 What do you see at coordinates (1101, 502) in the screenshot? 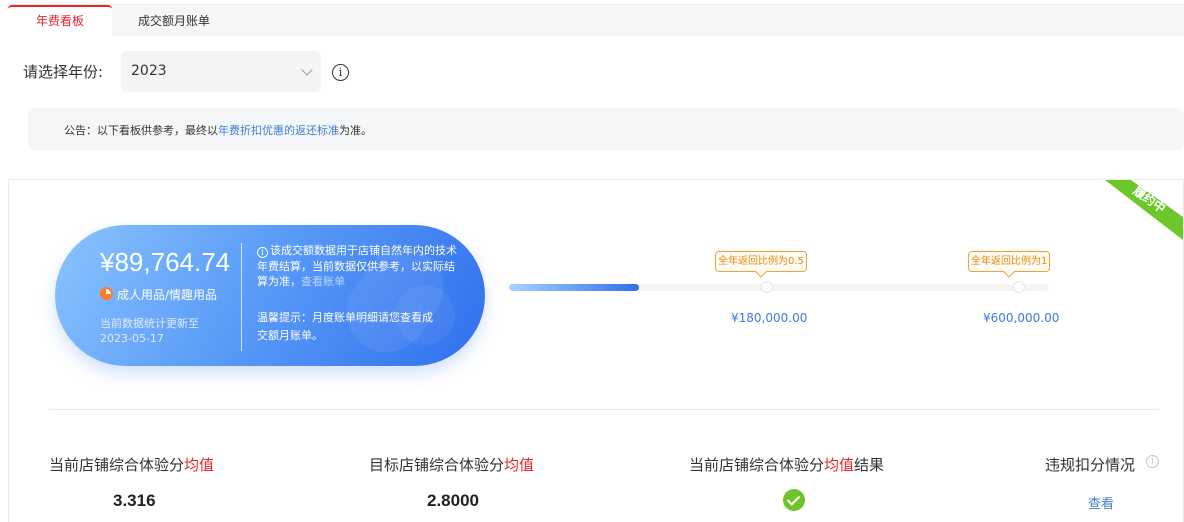
I see `view-violations-link: 查看` at bounding box center [1101, 502].